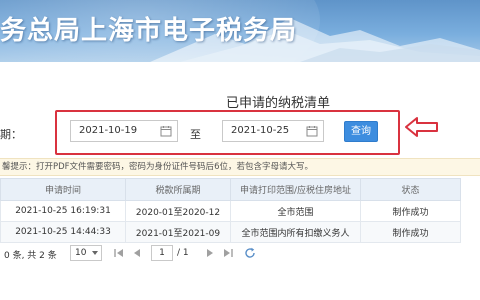 The width and height of the screenshot is (480, 300). I want to click on last-page-icon, so click(228, 253).